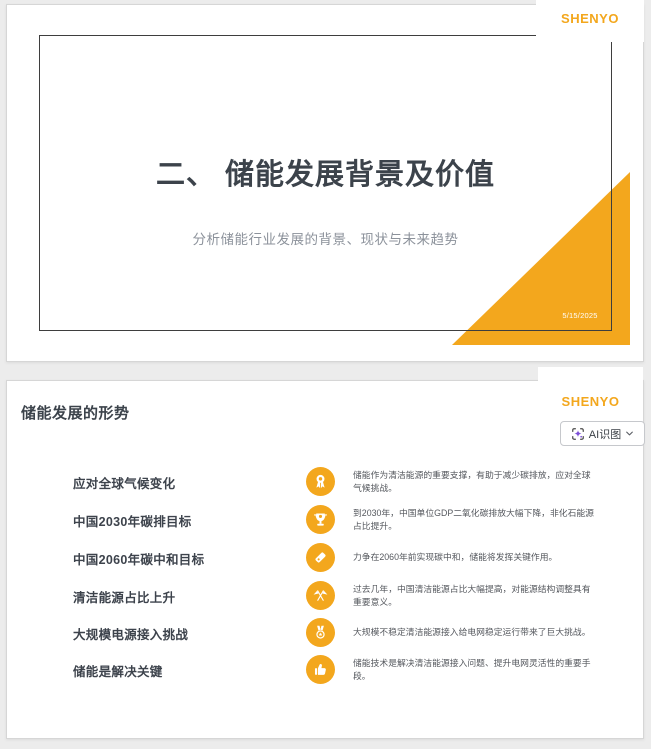 The width and height of the screenshot is (651, 749). I want to click on list-item: 大规模电源接入挑战 大规模不稳定清洁能源接入给电网稳定运行带来了巨大挑战。, so click(325, 633).